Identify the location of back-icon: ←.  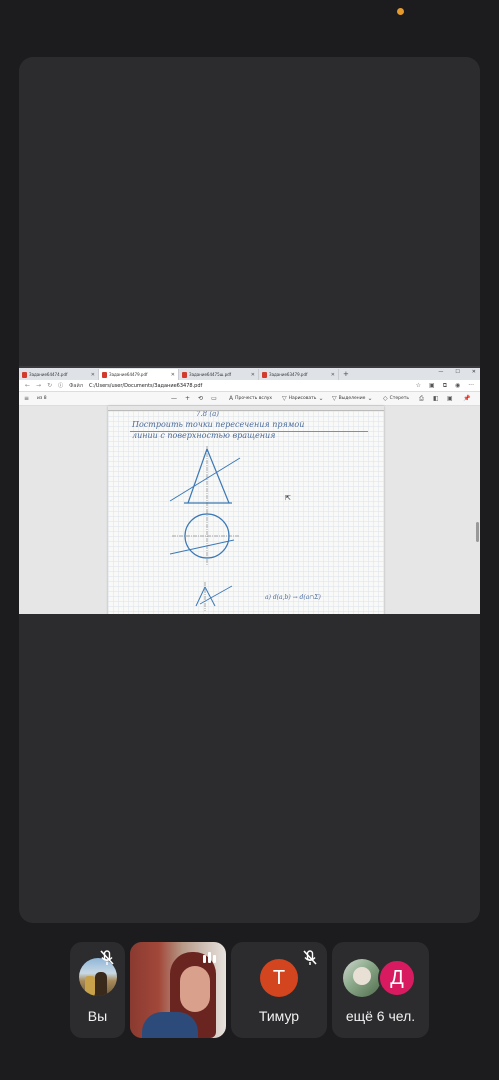
(27, 385).